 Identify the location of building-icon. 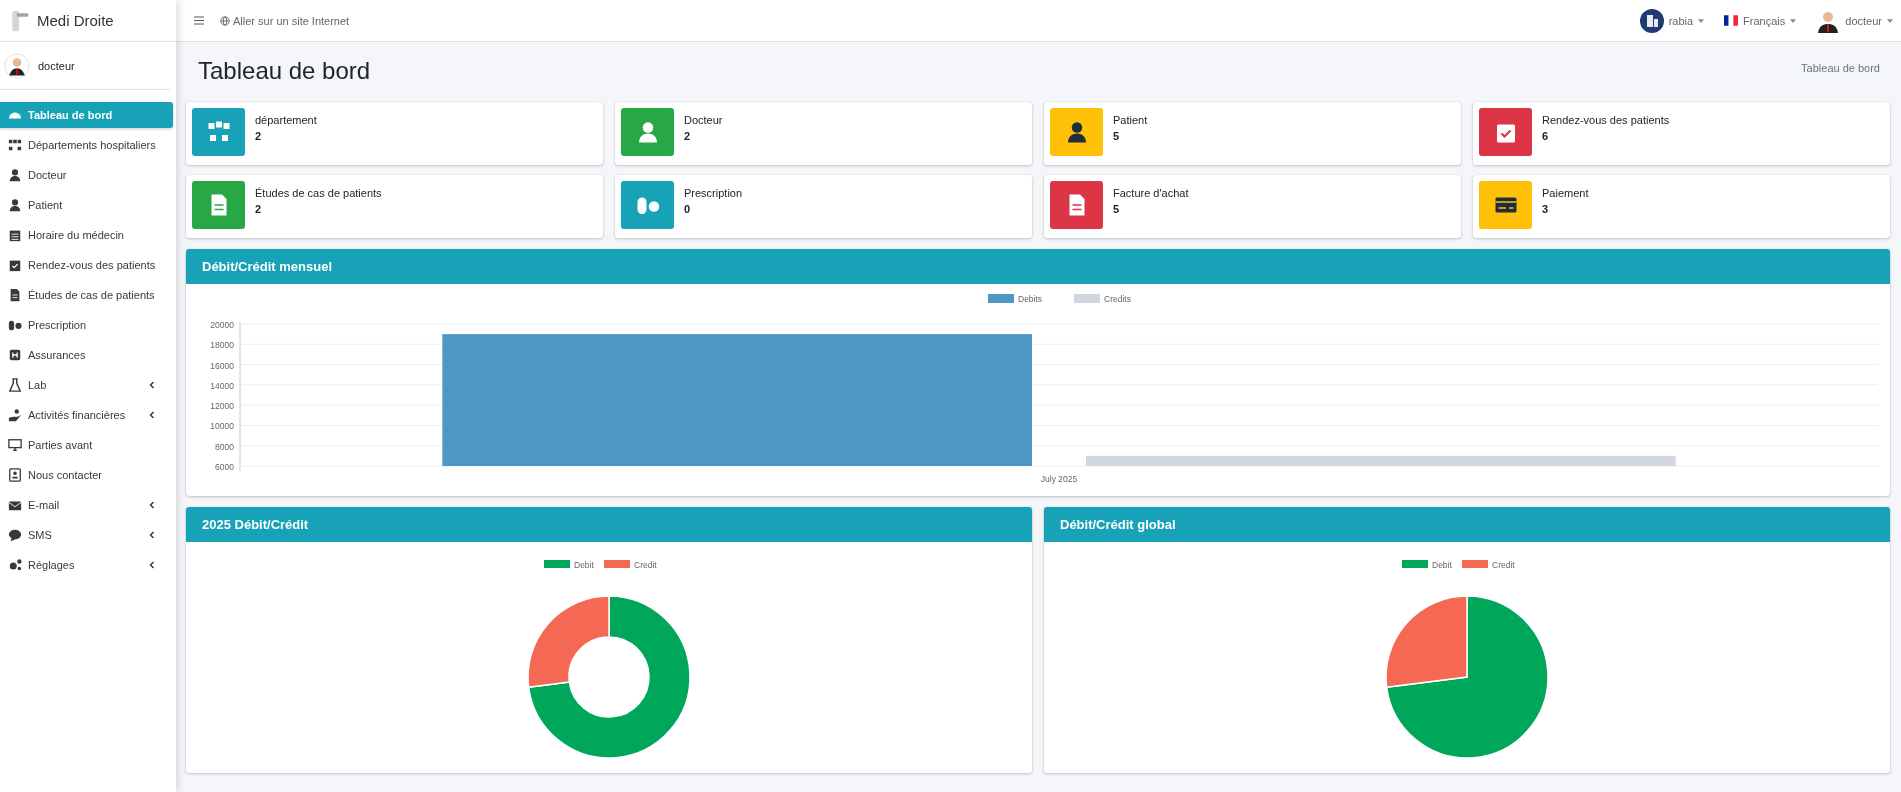
(1651, 20).